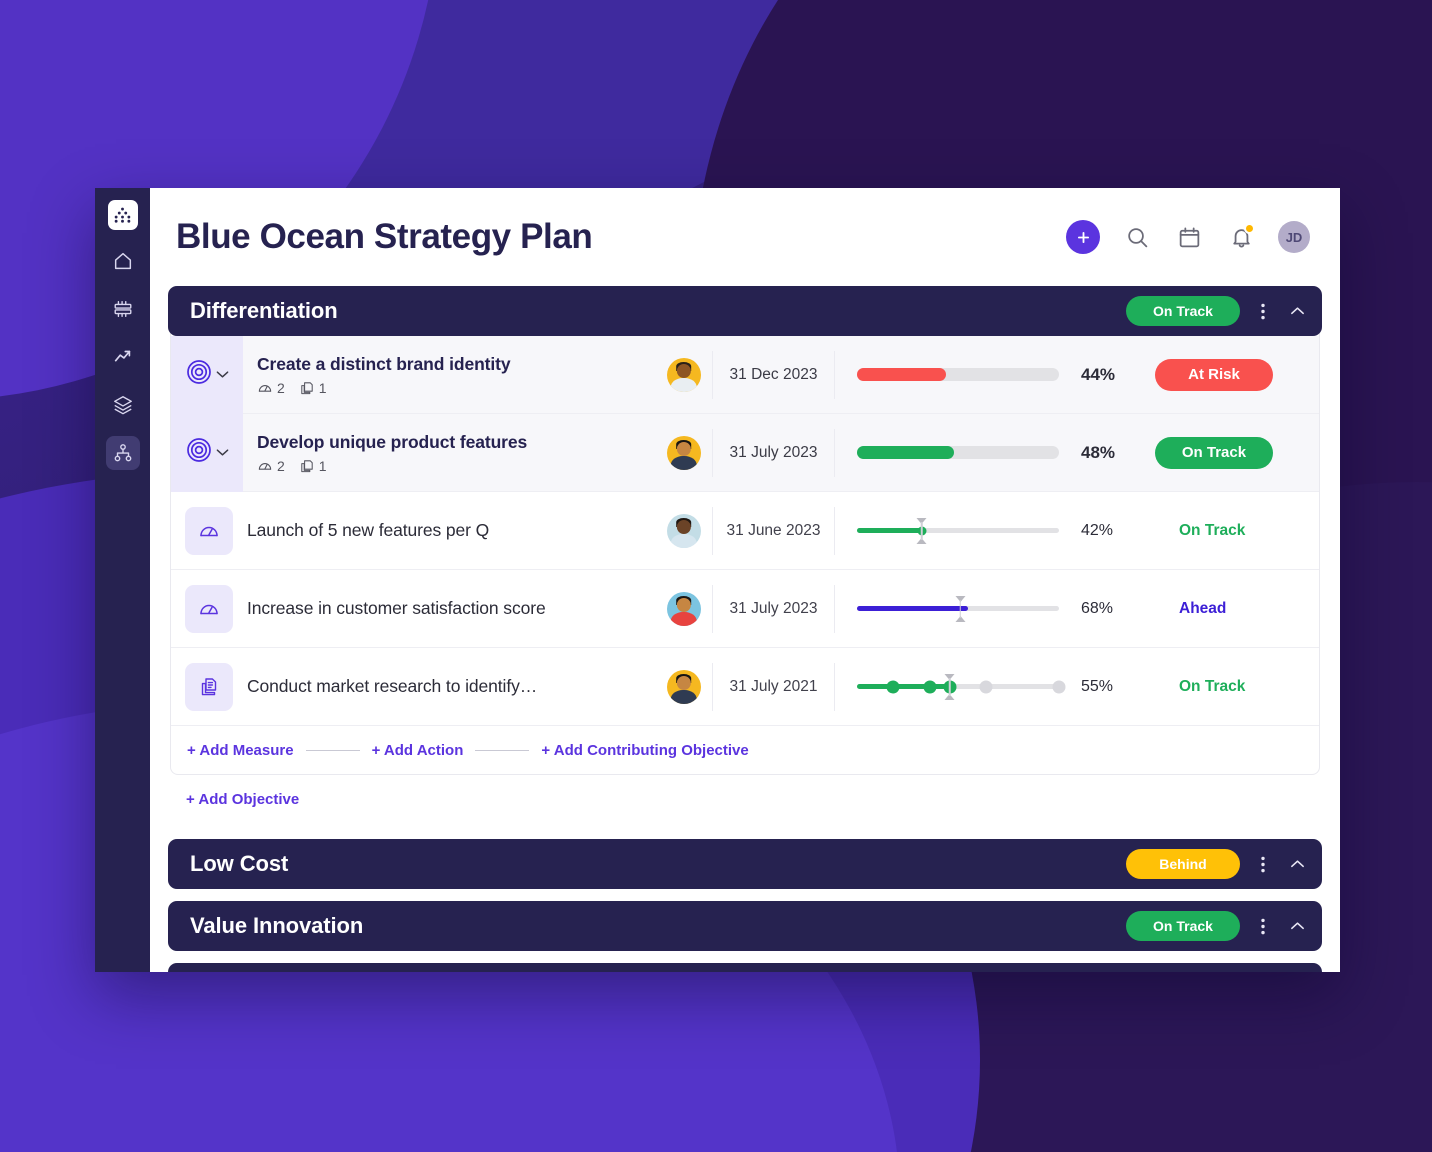 The width and height of the screenshot is (1432, 1152). What do you see at coordinates (242, 799) in the screenshot?
I see `add-objective-link: + Add Objective` at bounding box center [242, 799].